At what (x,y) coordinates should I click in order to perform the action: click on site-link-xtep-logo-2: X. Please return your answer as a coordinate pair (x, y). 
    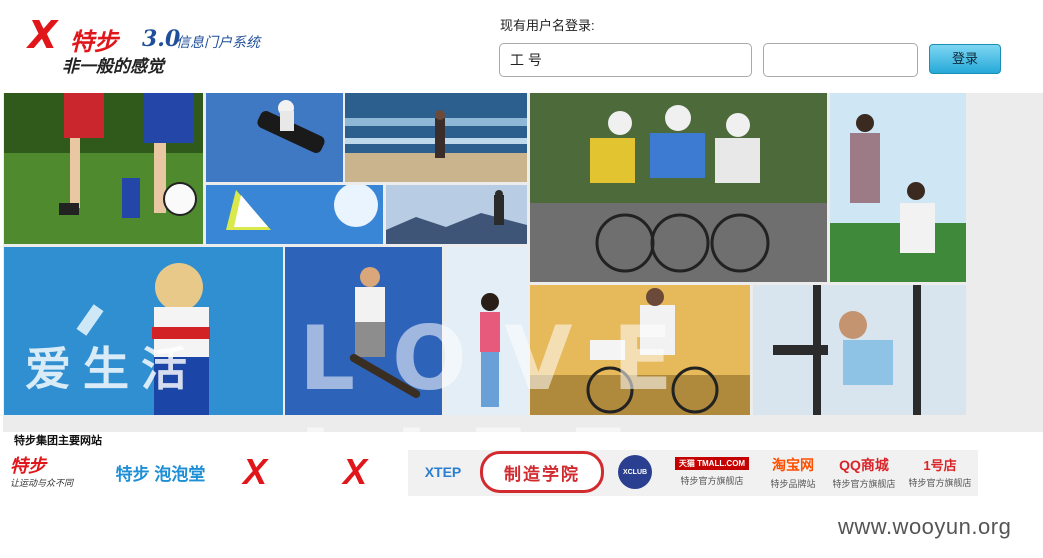
    Looking at the image, I should click on (355, 472).